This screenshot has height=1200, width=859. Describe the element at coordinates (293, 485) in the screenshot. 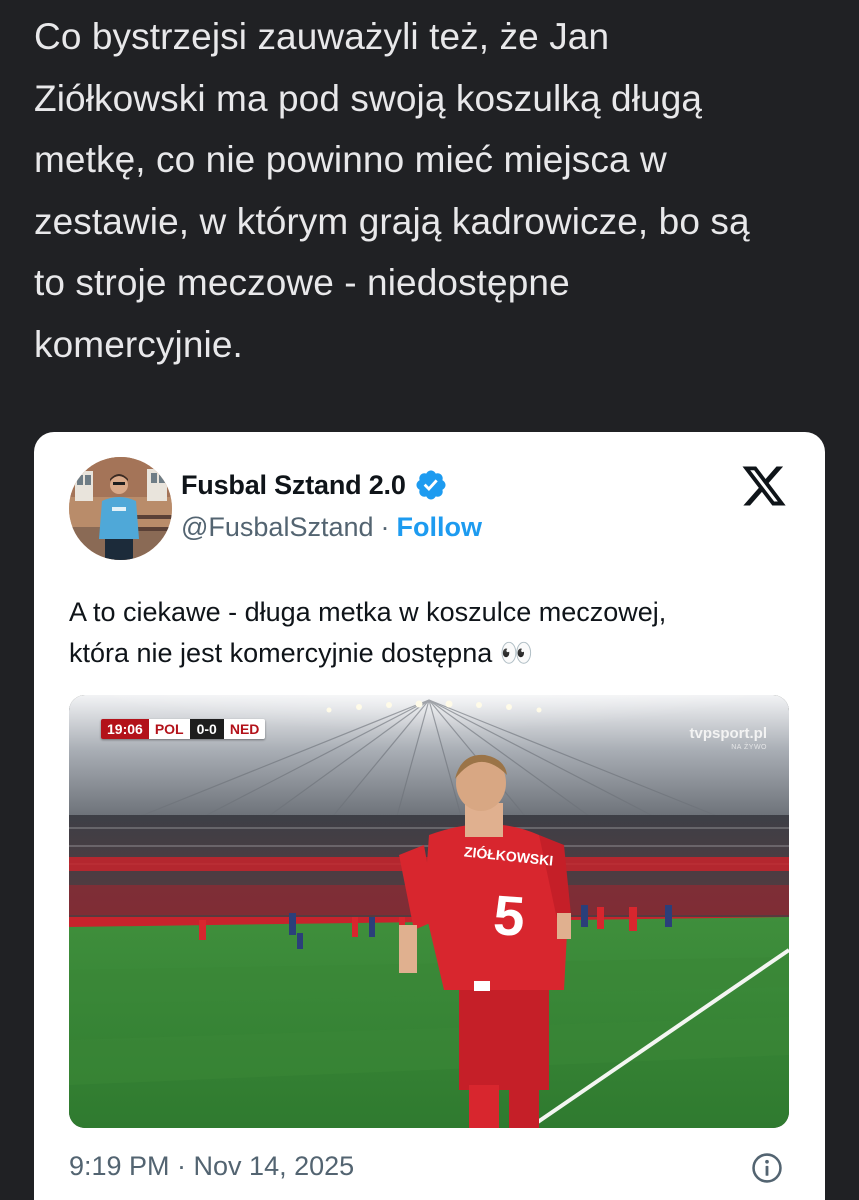

I see `author-name: Fusbal Sztand 2.0` at that location.